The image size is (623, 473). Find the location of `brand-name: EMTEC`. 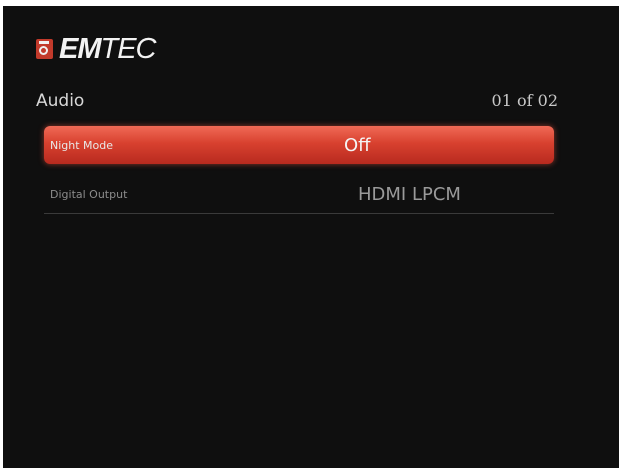

brand-name: EMTEC is located at coordinates (108, 49).